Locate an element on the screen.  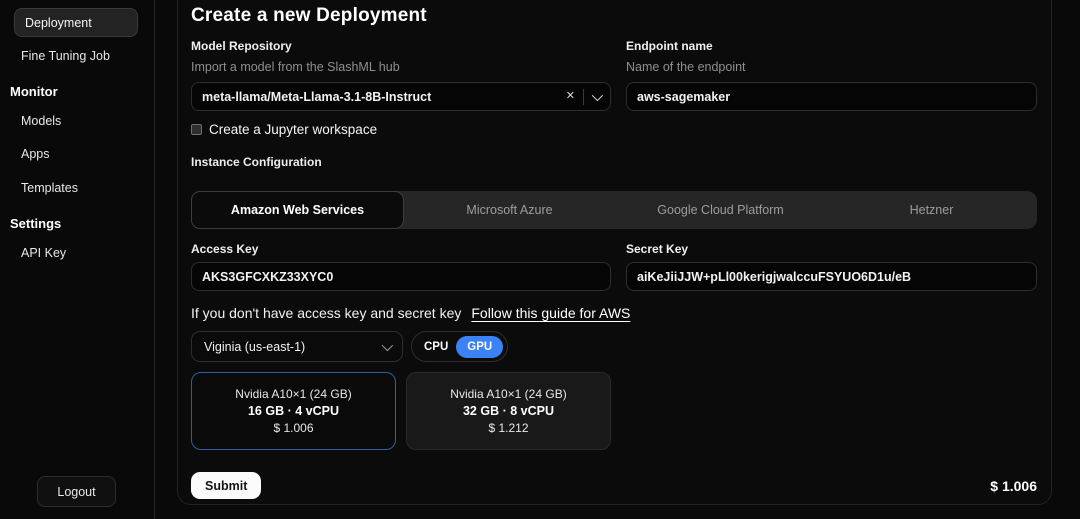
sidebar-item-label: Fine Tuning Job is located at coordinates (65, 56).